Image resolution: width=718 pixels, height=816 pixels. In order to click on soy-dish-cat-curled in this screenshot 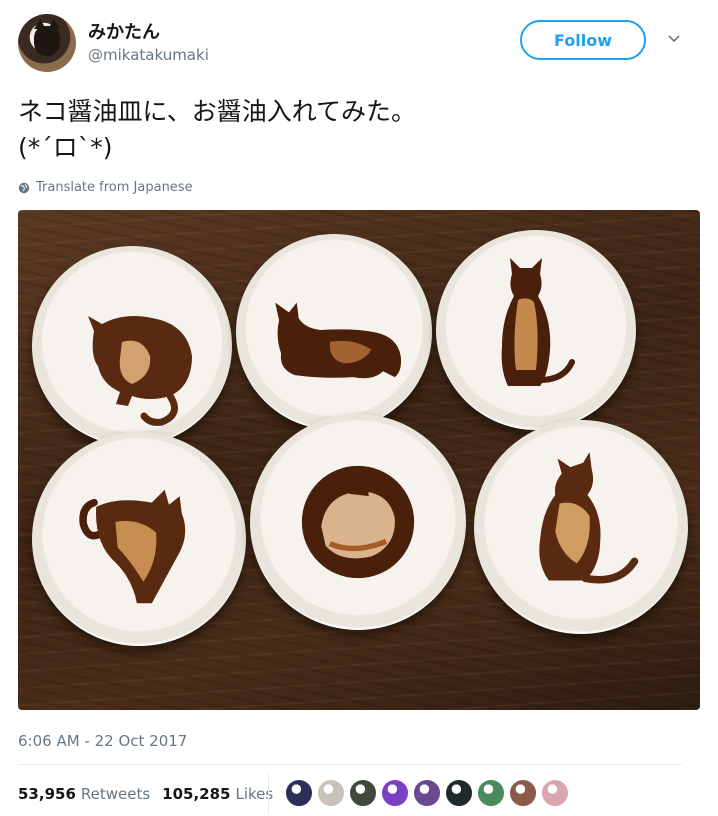, I will do `click(358, 522)`.